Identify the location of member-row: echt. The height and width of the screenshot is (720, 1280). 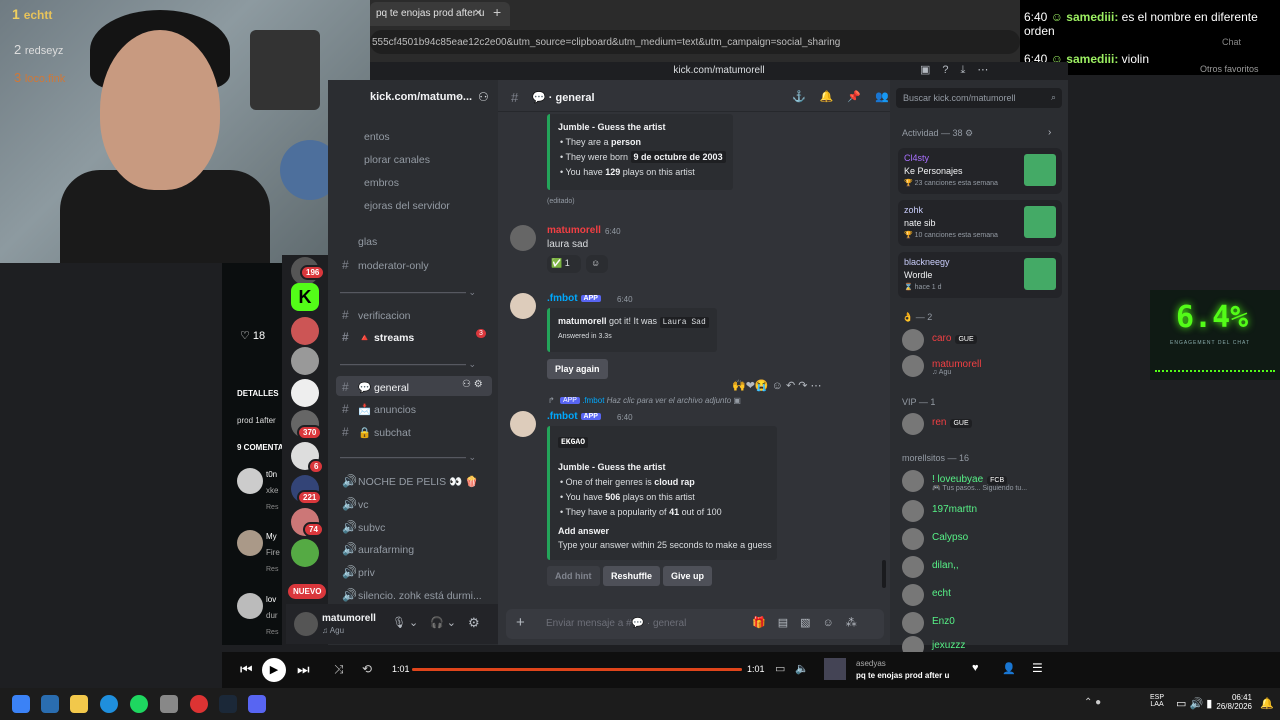
(981, 595).